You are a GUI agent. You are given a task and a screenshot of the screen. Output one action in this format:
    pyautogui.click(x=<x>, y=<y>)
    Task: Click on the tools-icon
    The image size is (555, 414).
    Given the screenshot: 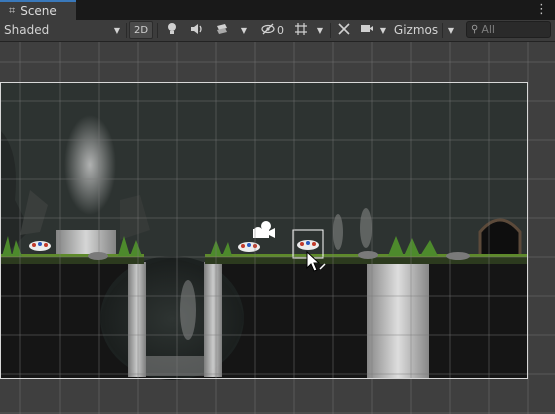 What is the action you would take?
    pyautogui.click(x=344, y=30)
    